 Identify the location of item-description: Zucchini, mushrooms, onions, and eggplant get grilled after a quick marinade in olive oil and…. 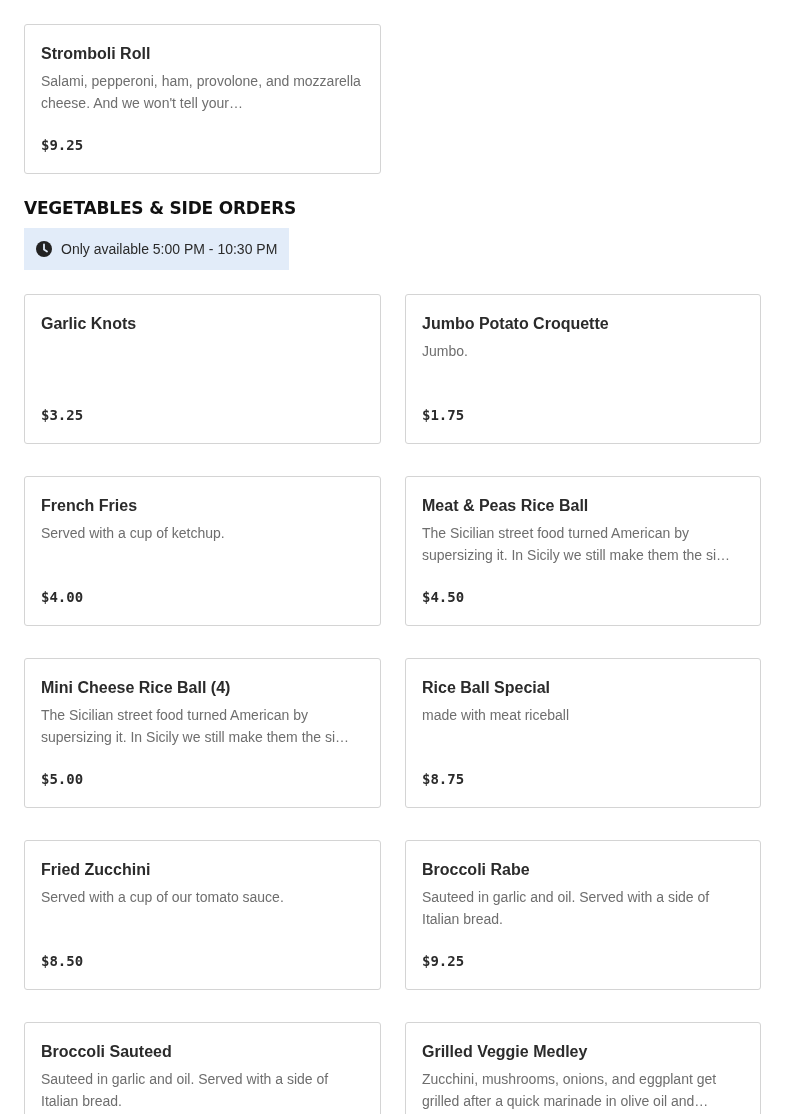
(570, 1090).